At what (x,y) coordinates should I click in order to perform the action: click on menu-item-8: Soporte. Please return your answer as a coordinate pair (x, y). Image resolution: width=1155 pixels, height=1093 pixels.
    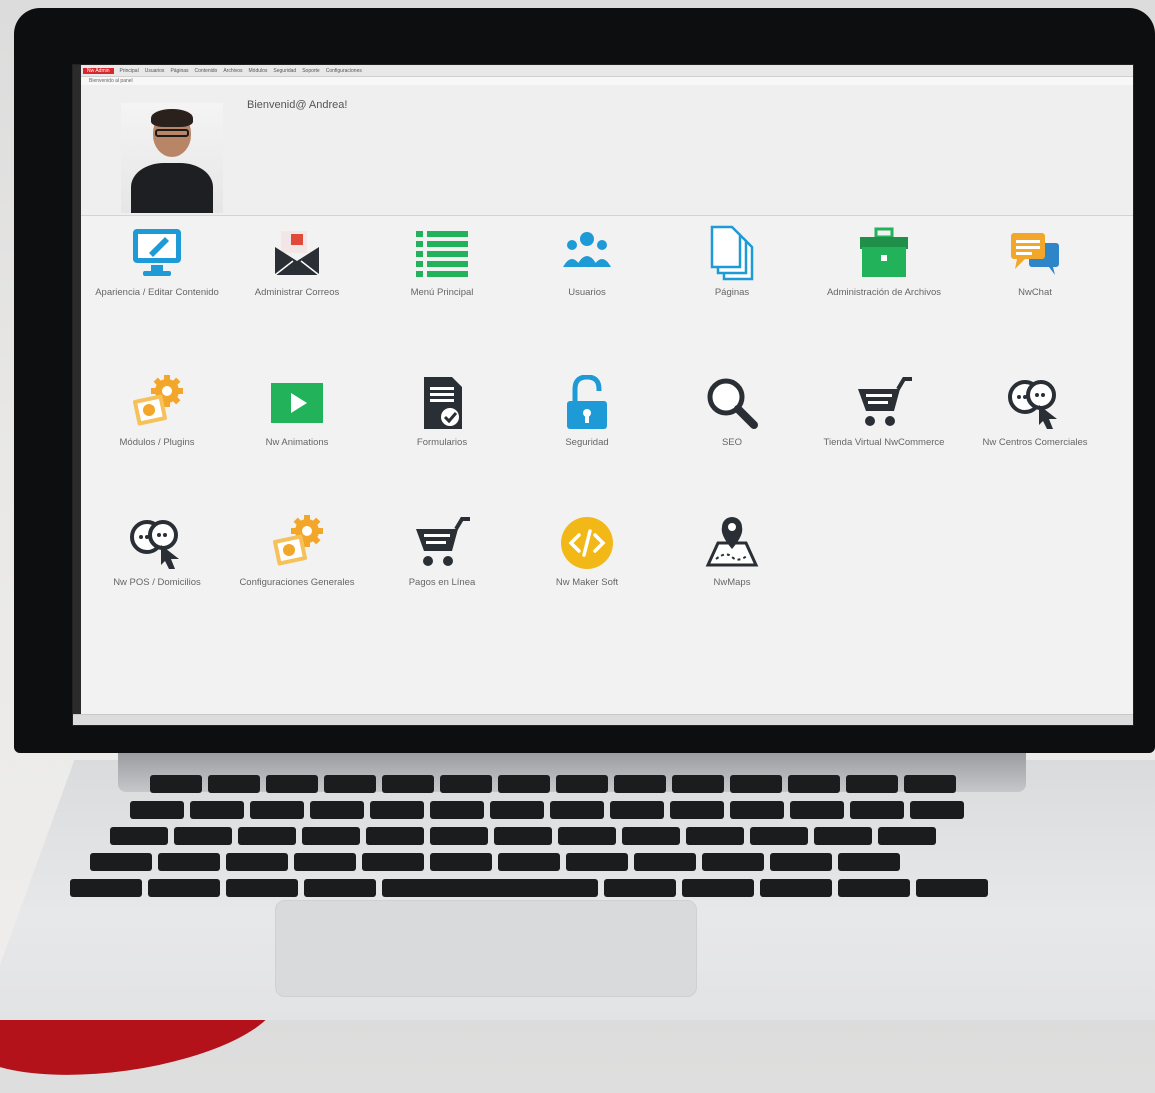
    Looking at the image, I should click on (311, 71).